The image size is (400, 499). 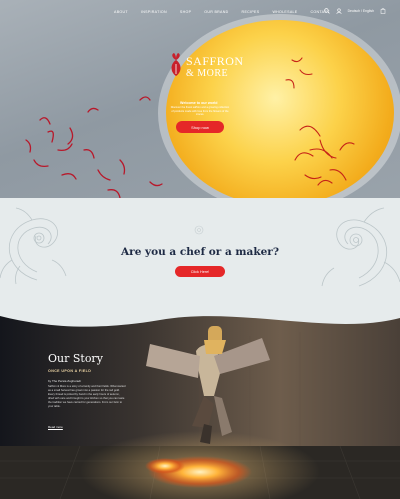 What do you see at coordinates (207, 73) in the screenshot?
I see `logo-text-line2: & MORE` at bounding box center [207, 73].